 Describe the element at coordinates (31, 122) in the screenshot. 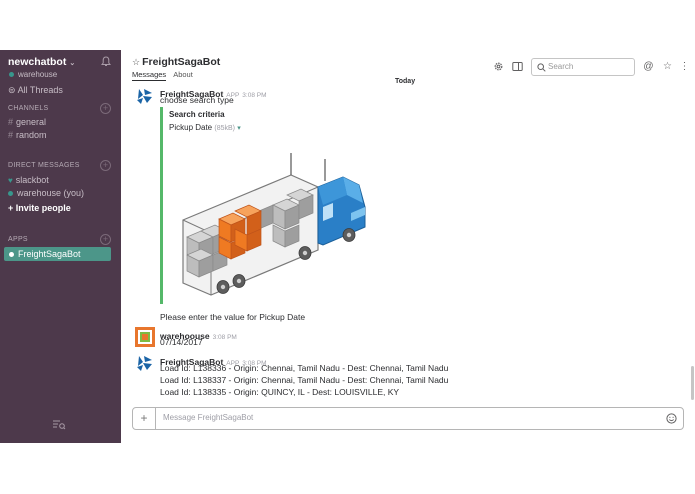

I see `channel-label: general` at that location.